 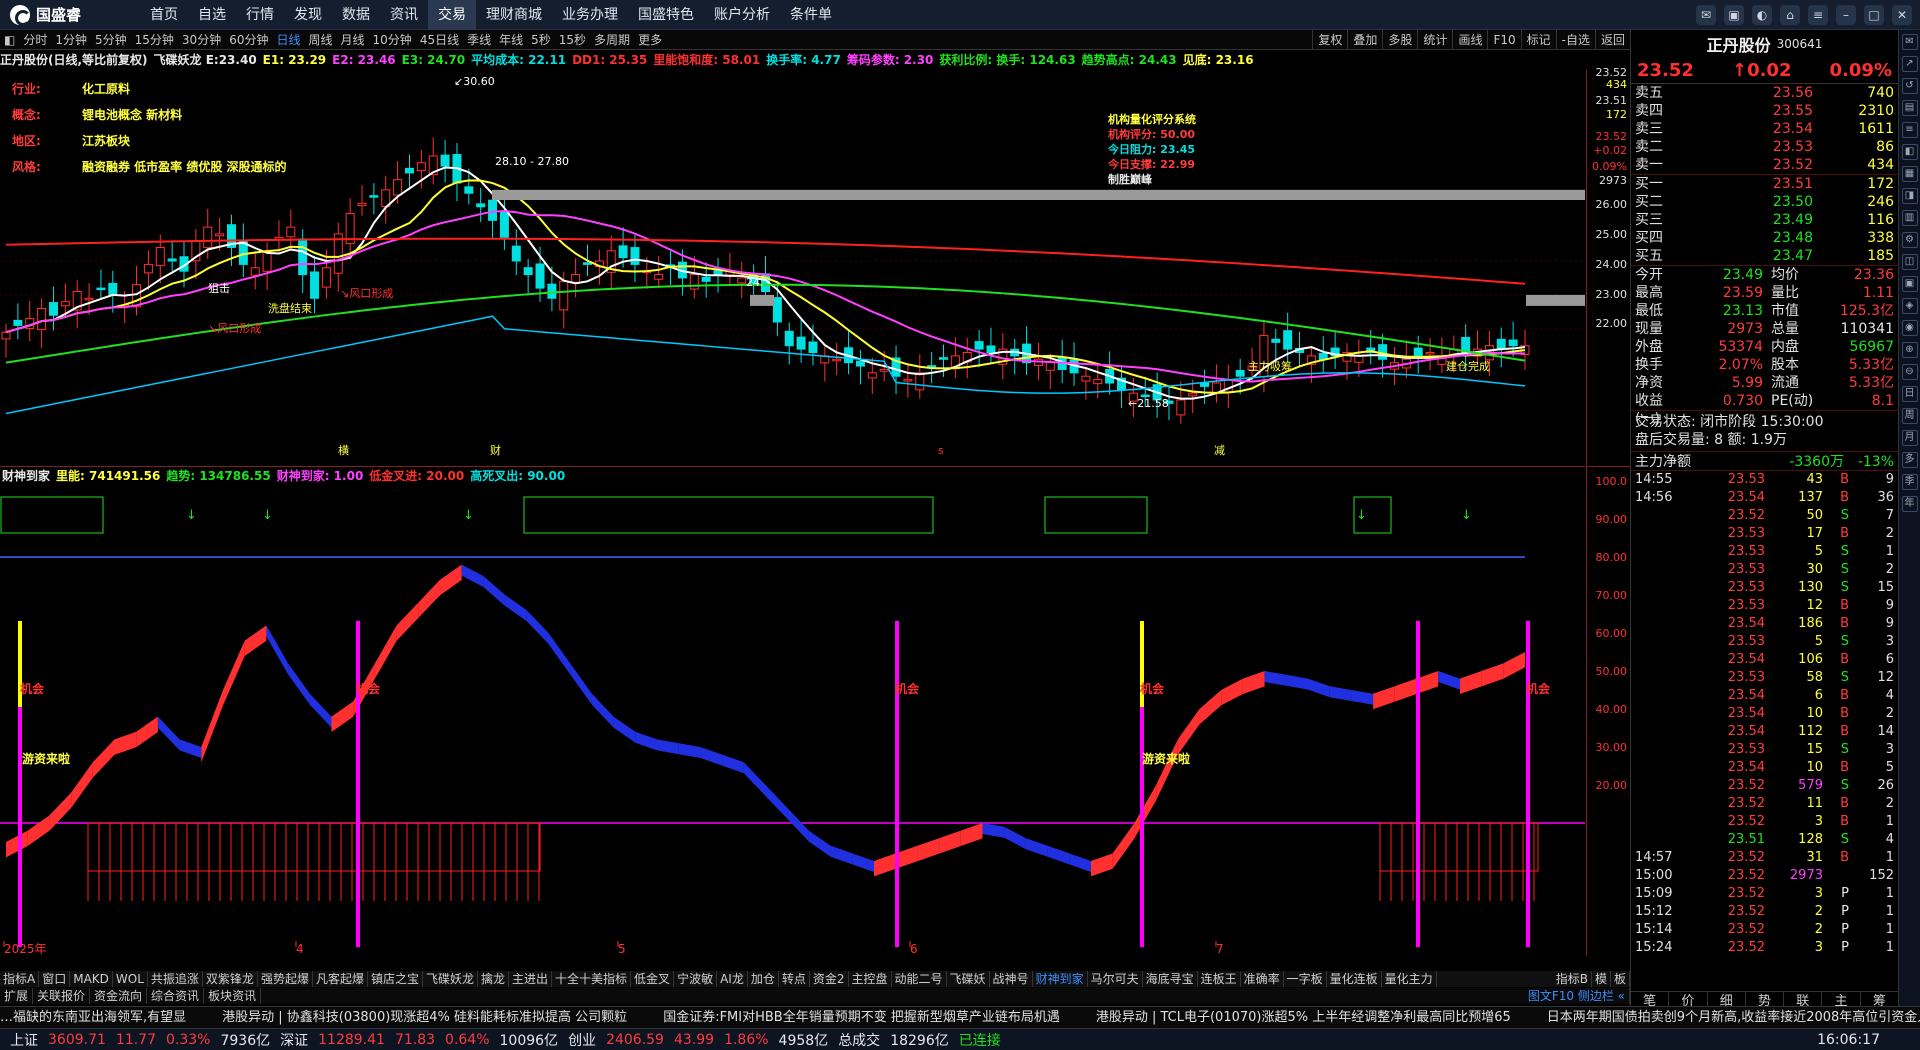 What do you see at coordinates (9, 40) in the screenshot?
I see `collapse-icon: ◧` at bounding box center [9, 40].